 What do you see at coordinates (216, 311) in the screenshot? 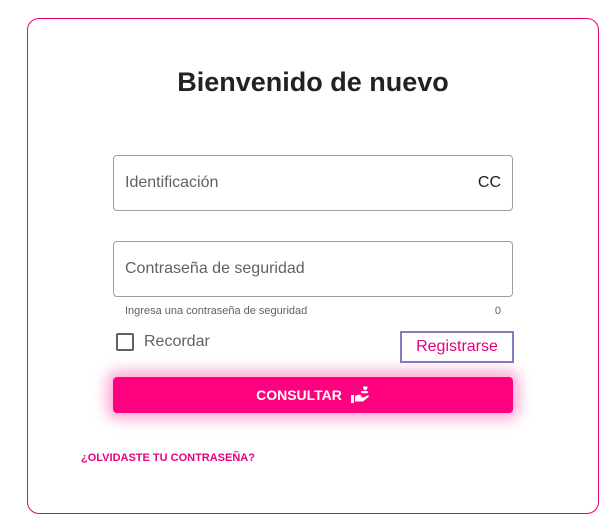
I see `password-hint: Ingresa una contraseña de seguridad` at bounding box center [216, 311].